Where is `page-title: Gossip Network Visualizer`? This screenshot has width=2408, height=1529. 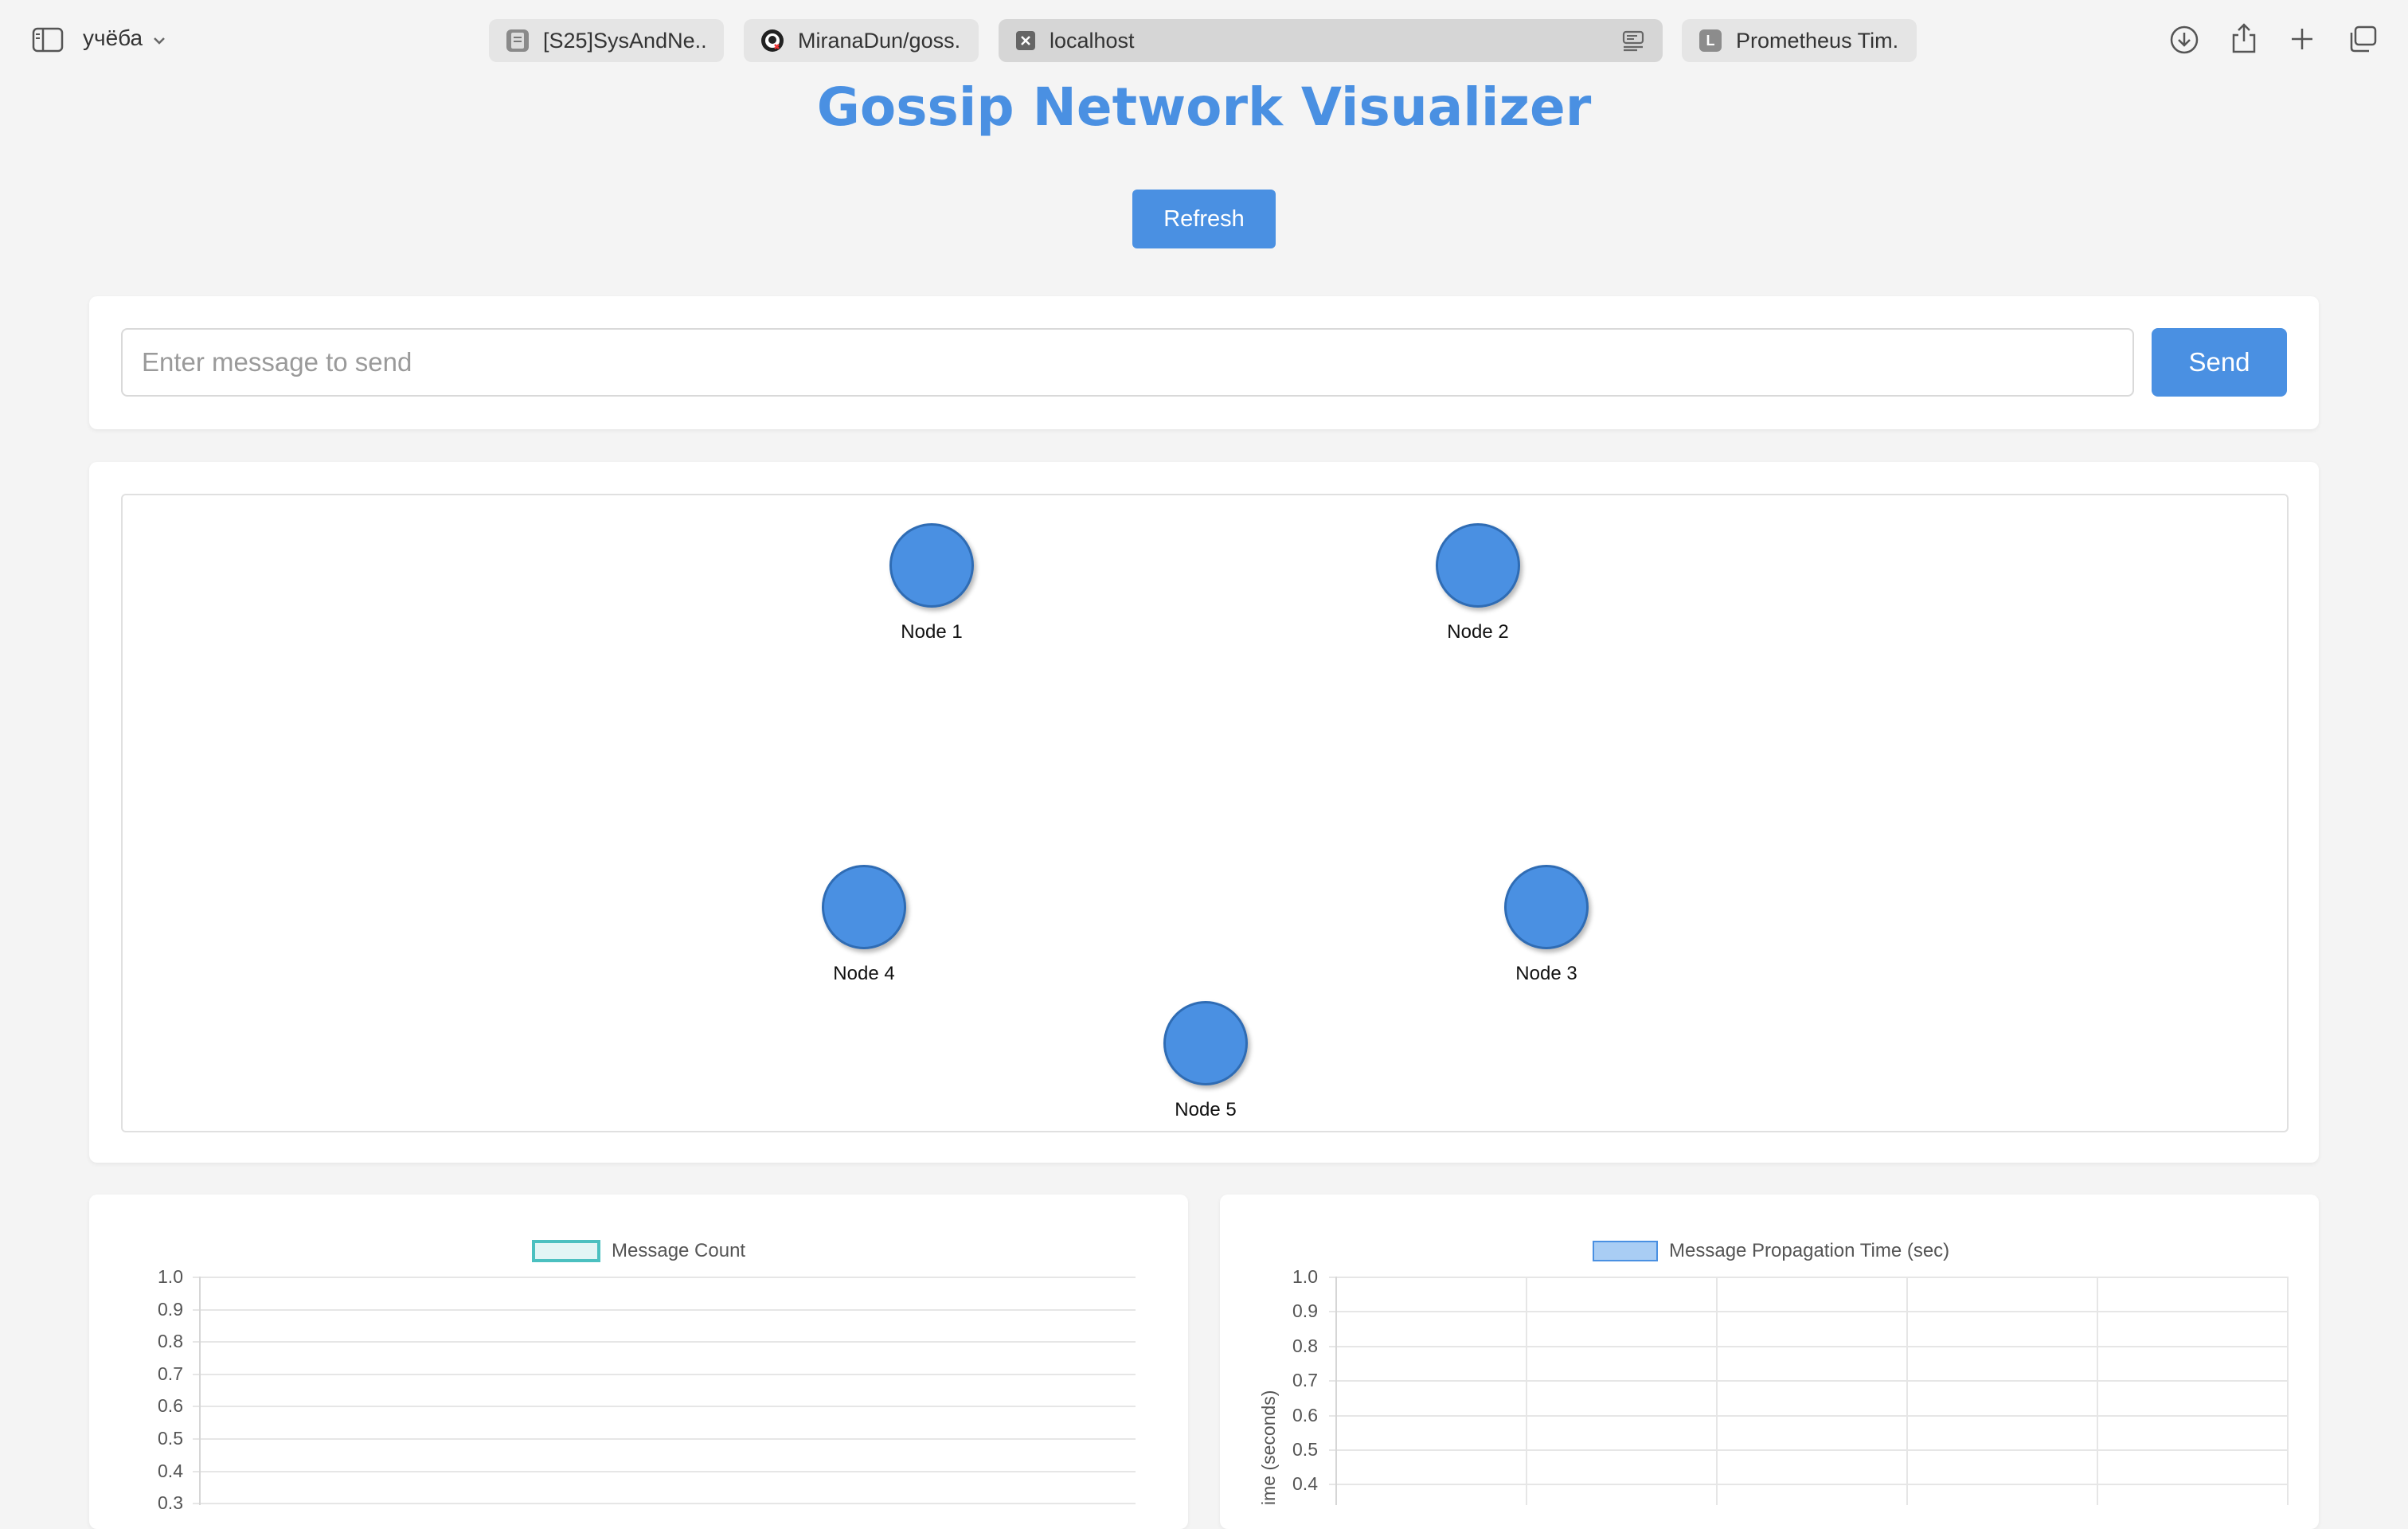
page-title: Gossip Network Visualizer is located at coordinates (1204, 107).